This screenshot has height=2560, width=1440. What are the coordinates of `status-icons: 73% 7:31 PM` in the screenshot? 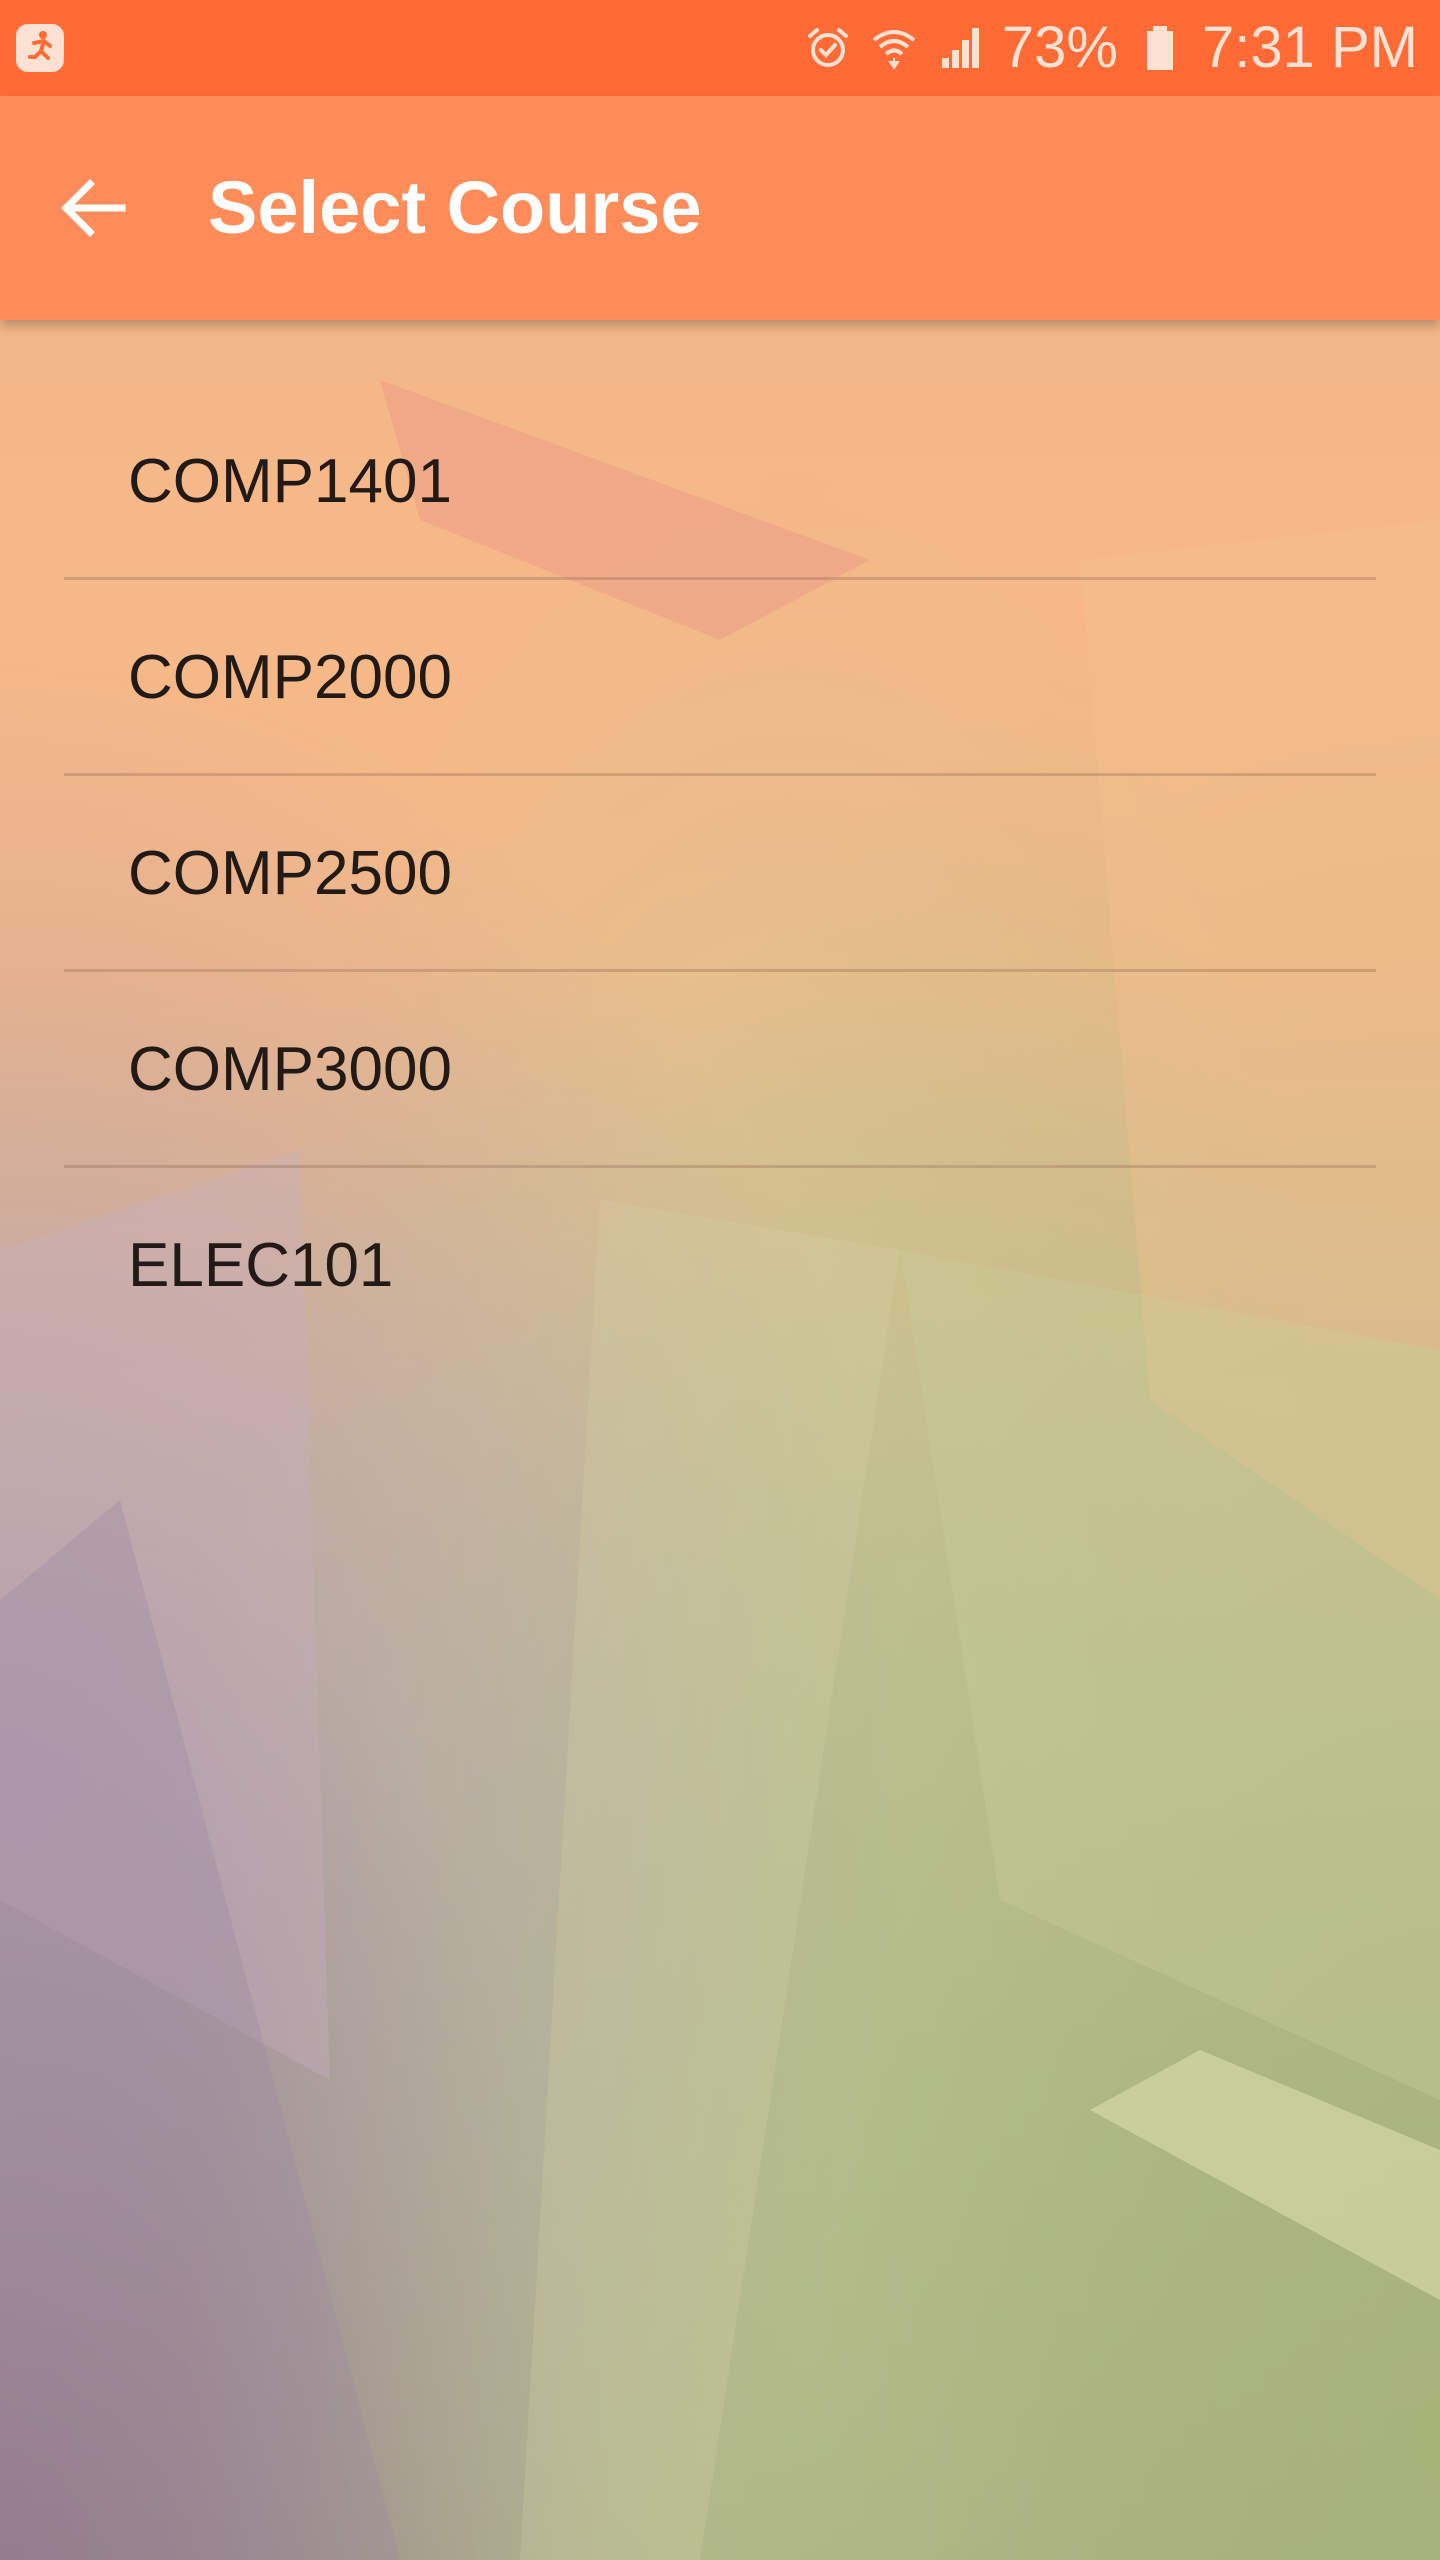 It's located at (1111, 48).